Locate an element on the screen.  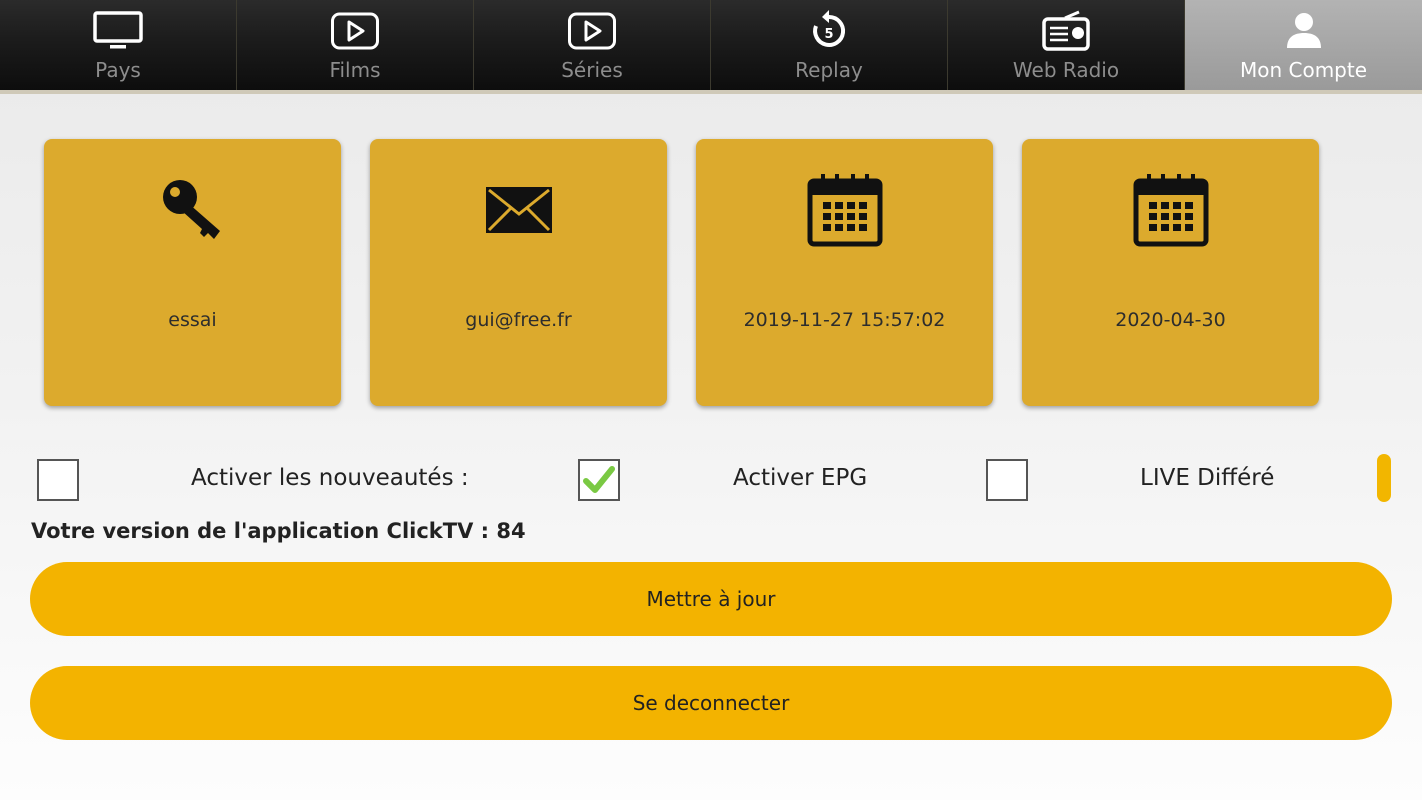
replay-icon: 5 is located at coordinates (829, 28).